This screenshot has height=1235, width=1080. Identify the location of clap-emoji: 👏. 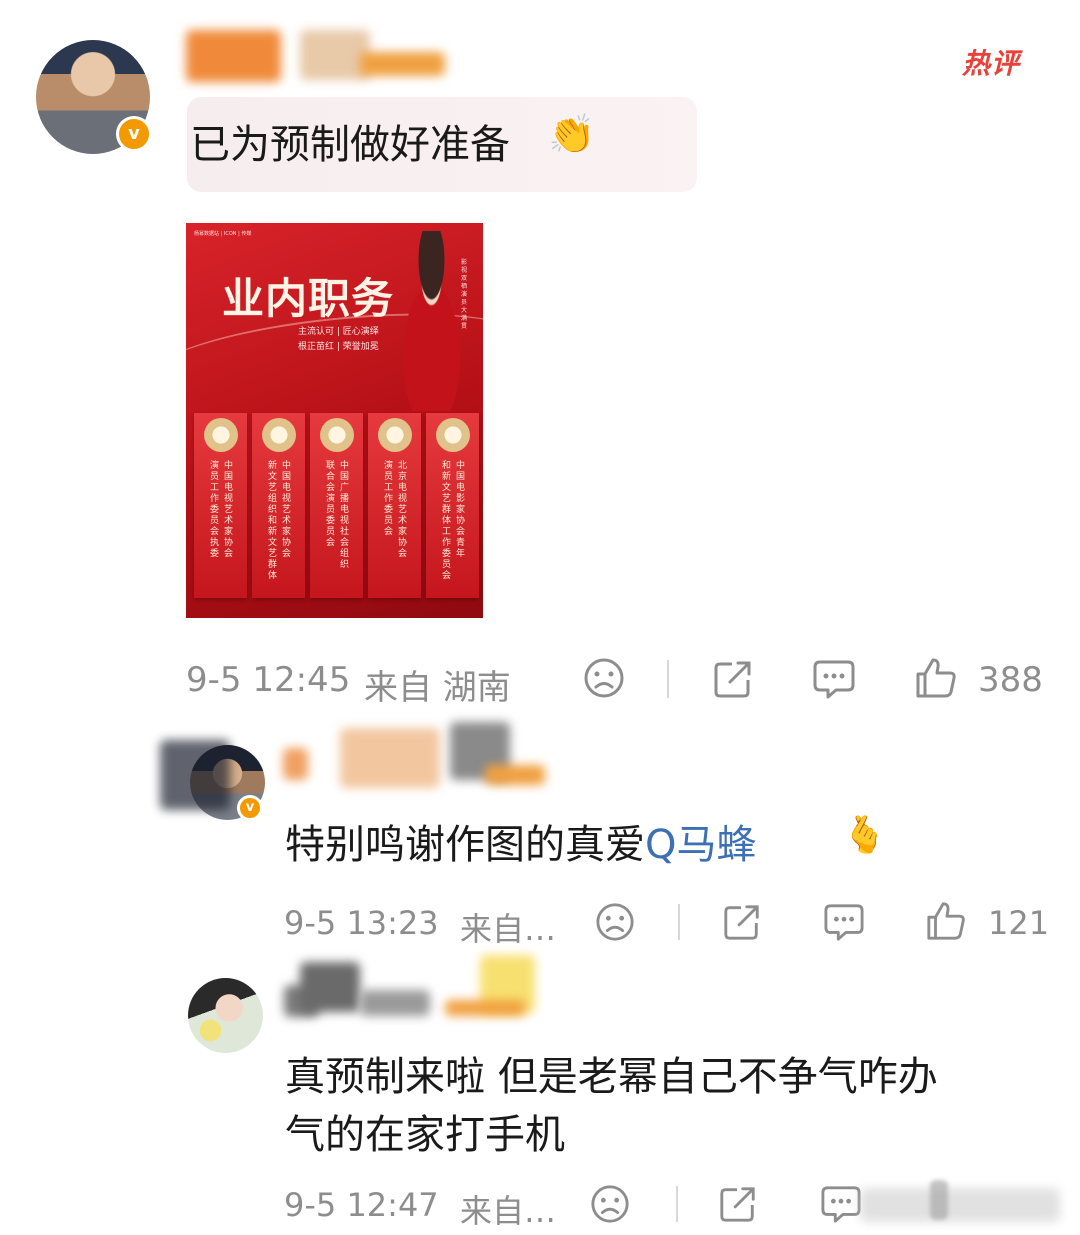
(572, 134).